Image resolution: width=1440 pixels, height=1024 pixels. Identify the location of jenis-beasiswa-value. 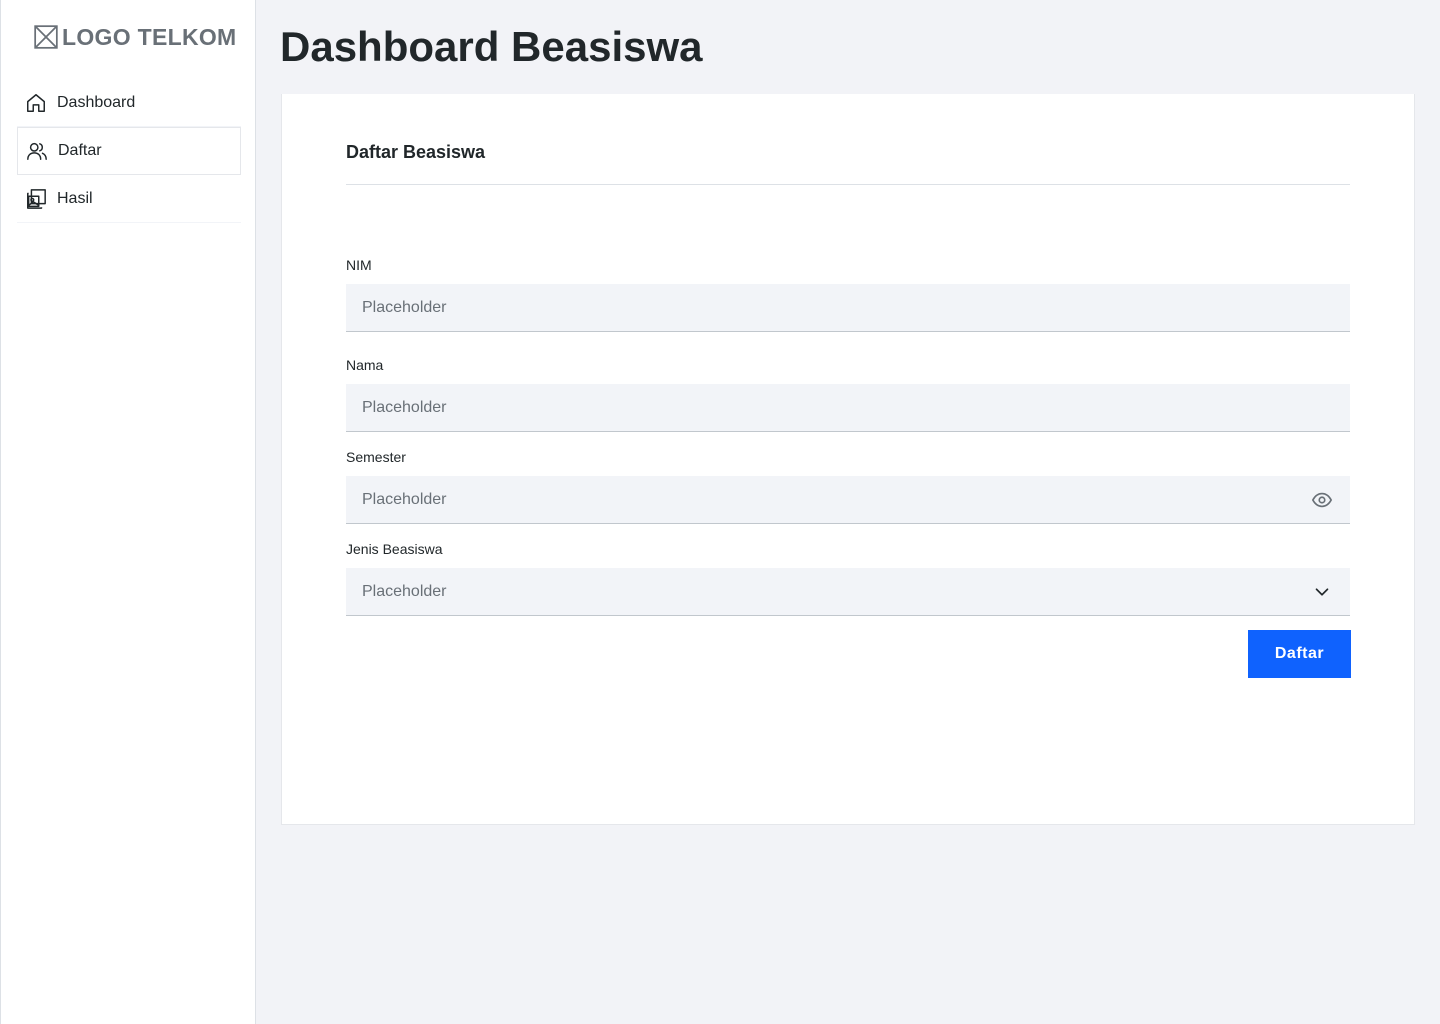
(856, 591).